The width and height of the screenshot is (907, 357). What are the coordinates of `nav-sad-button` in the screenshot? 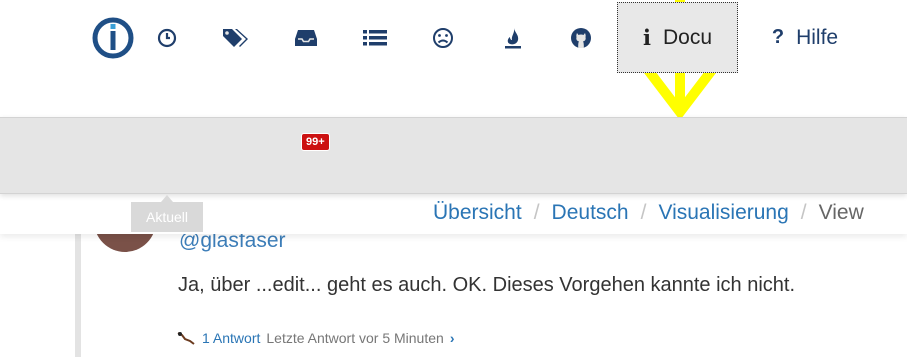 It's located at (443, 37).